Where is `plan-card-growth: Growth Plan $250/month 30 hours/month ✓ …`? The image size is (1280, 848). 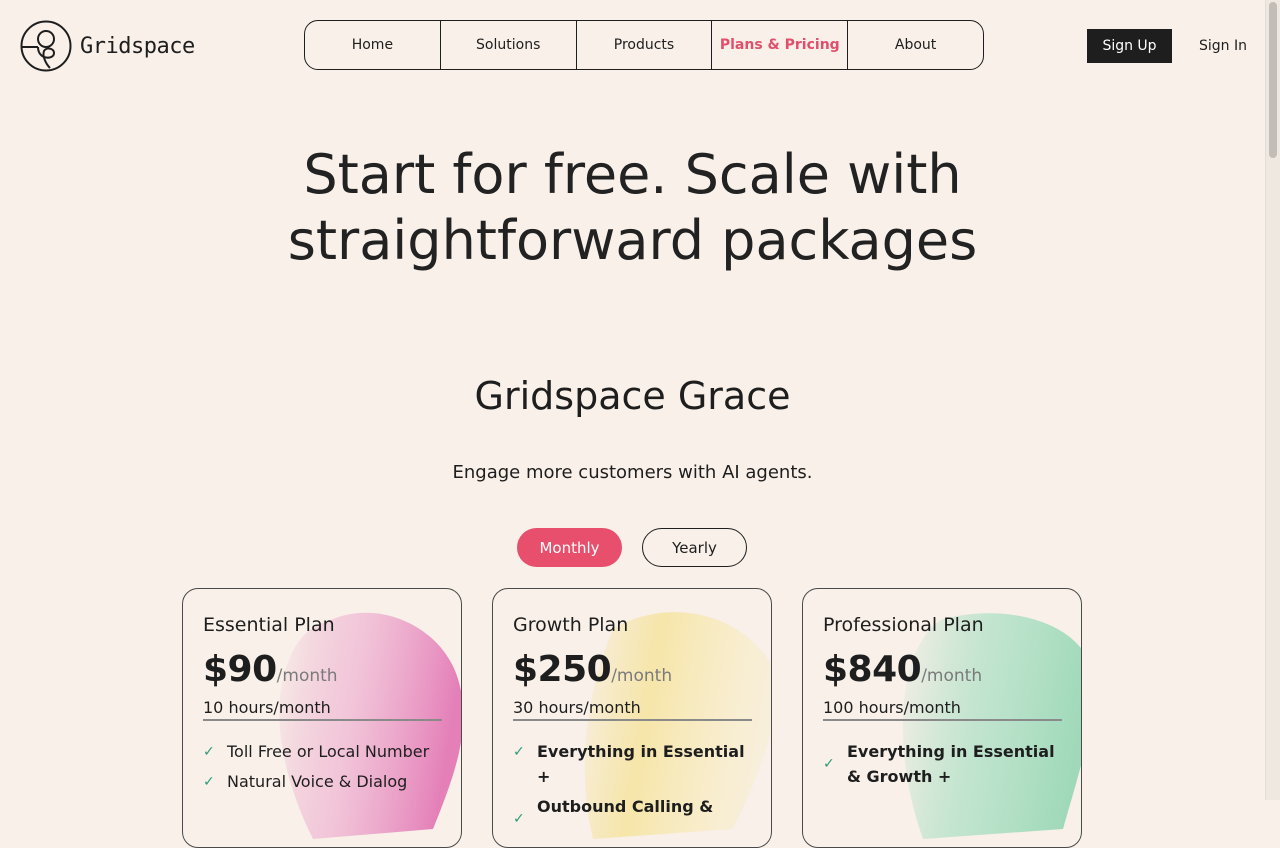
plan-card-growth: Growth Plan $250/month 30 hours/month ✓ … is located at coordinates (632, 718).